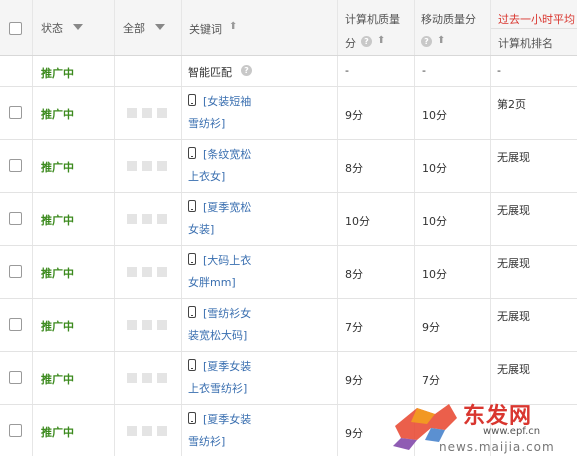 This screenshot has height=456, width=577. I want to click on keyword-link: [大码上衣 女胖mm], so click(219, 272).